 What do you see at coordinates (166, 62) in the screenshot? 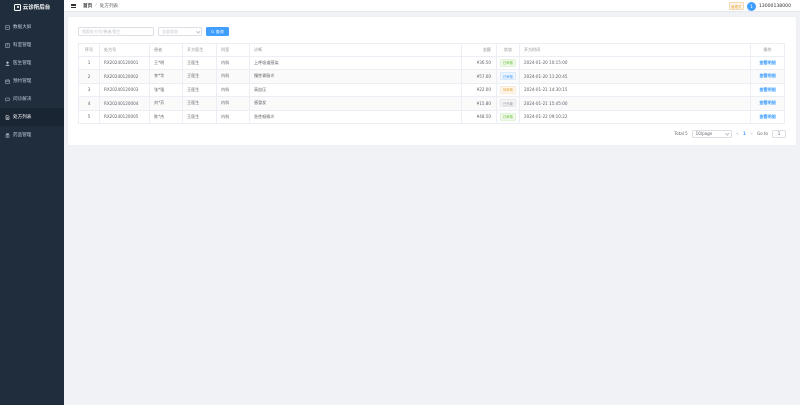
I see `cell-patient: 王*明` at bounding box center [166, 62].